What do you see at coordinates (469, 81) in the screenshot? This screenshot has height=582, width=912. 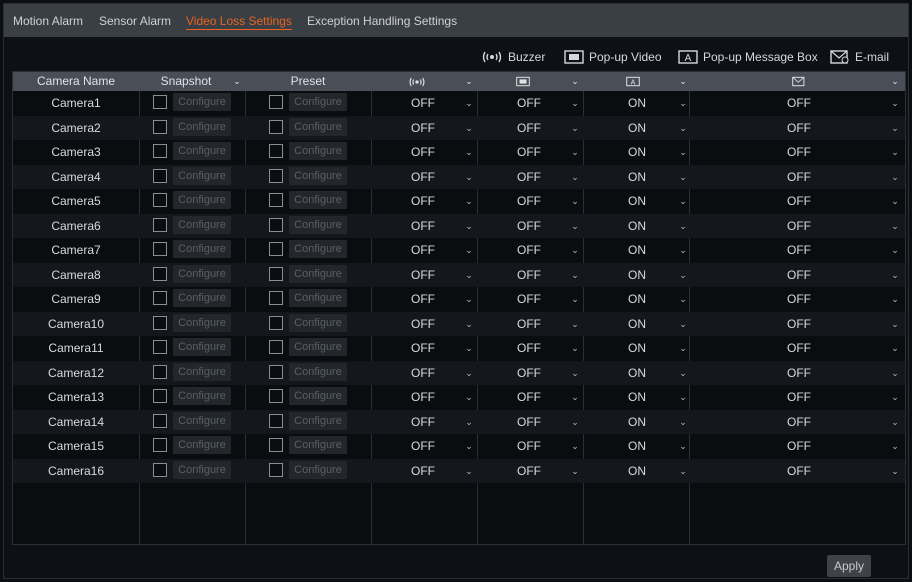 I see `buzzer-header-dropdown-icon: ⌄` at bounding box center [469, 81].